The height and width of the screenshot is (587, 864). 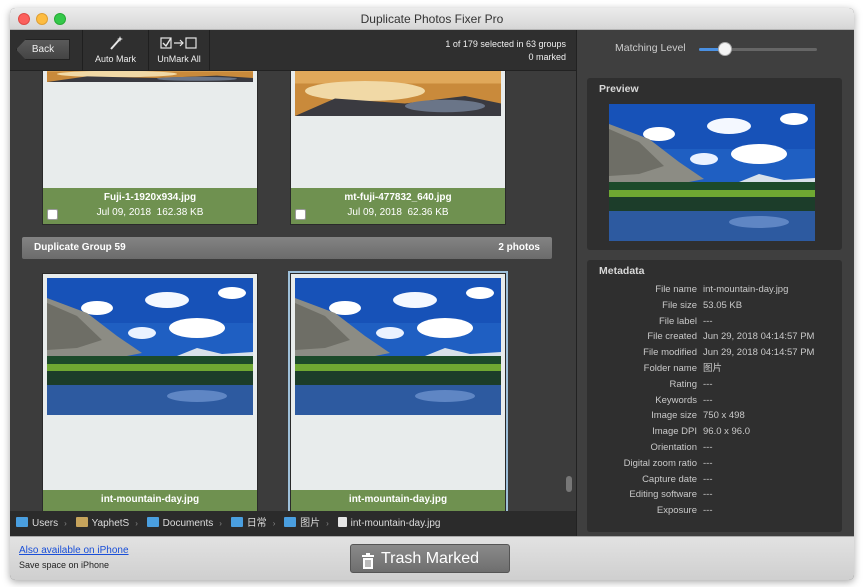 What do you see at coordinates (712, 172) in the screenshot?
I see `preview-image` at bounding box center [712, 172].